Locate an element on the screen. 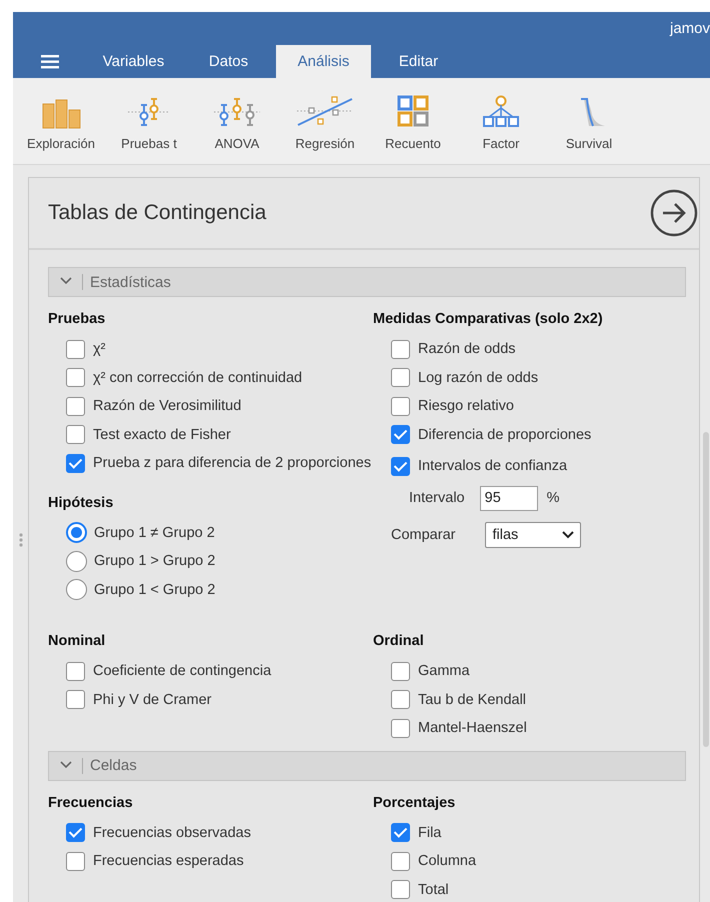 This screenshot has height=902, width=710. tab: Análisis is located at coordinates (323, 61).